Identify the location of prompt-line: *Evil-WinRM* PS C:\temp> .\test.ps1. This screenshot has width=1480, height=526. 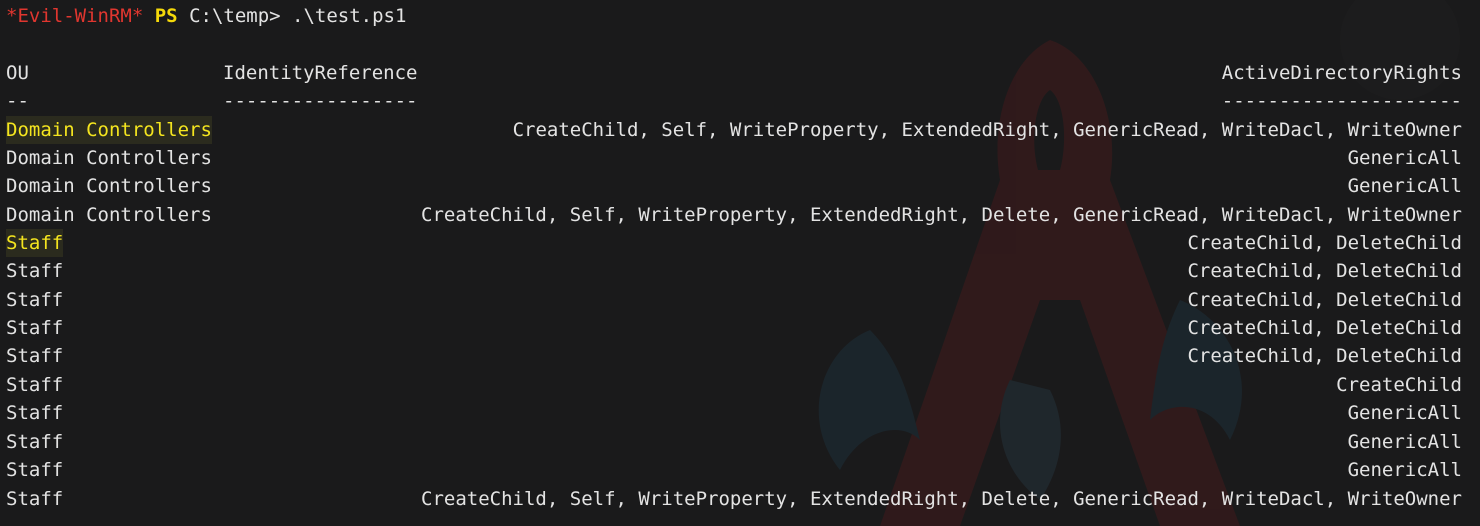
(206, 16).